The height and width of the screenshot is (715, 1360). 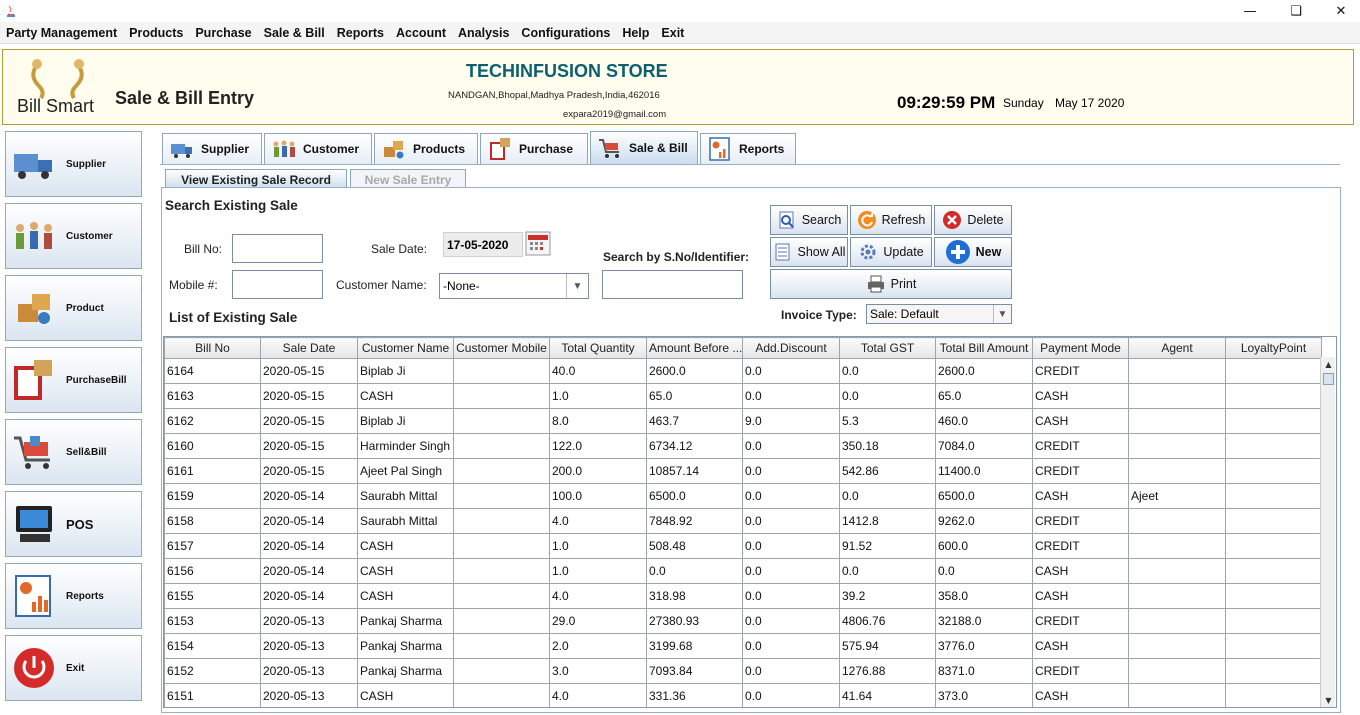 What do you see at coordinates (1328, 364) in the screenshot?
I see `scroll-up-icon: ▲` at bounding box center [1328, 364].